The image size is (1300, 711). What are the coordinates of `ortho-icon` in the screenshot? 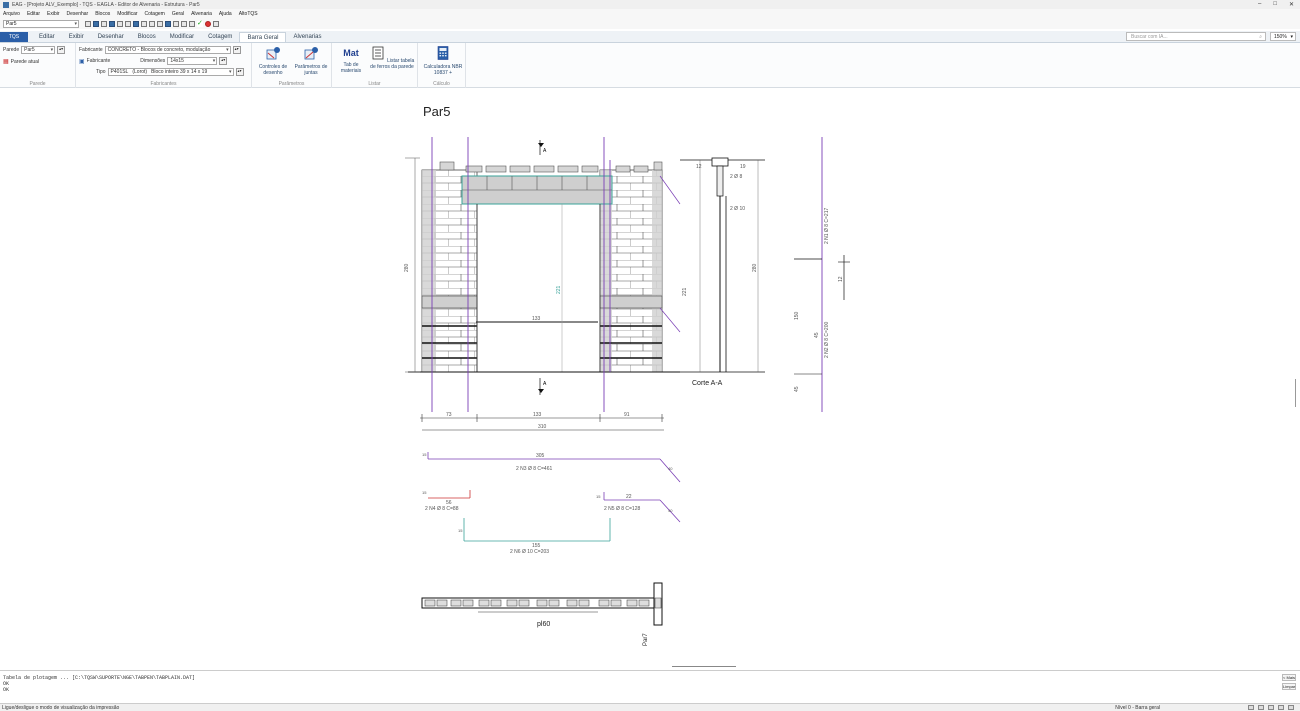 It's located at (1261, 707).